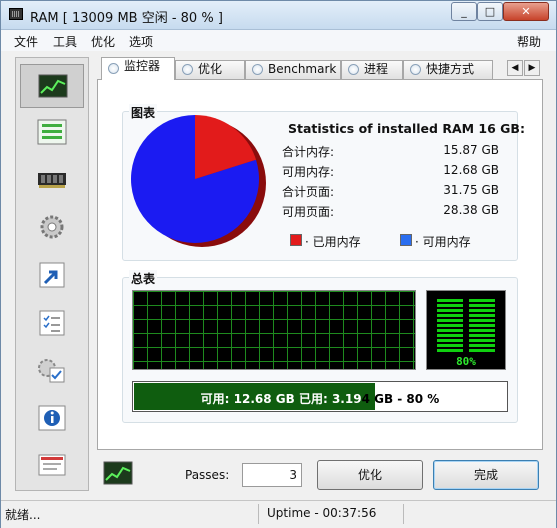  I want to click on stats-title: Statistics of installed RAM 16 GB:, so click(406, 128).